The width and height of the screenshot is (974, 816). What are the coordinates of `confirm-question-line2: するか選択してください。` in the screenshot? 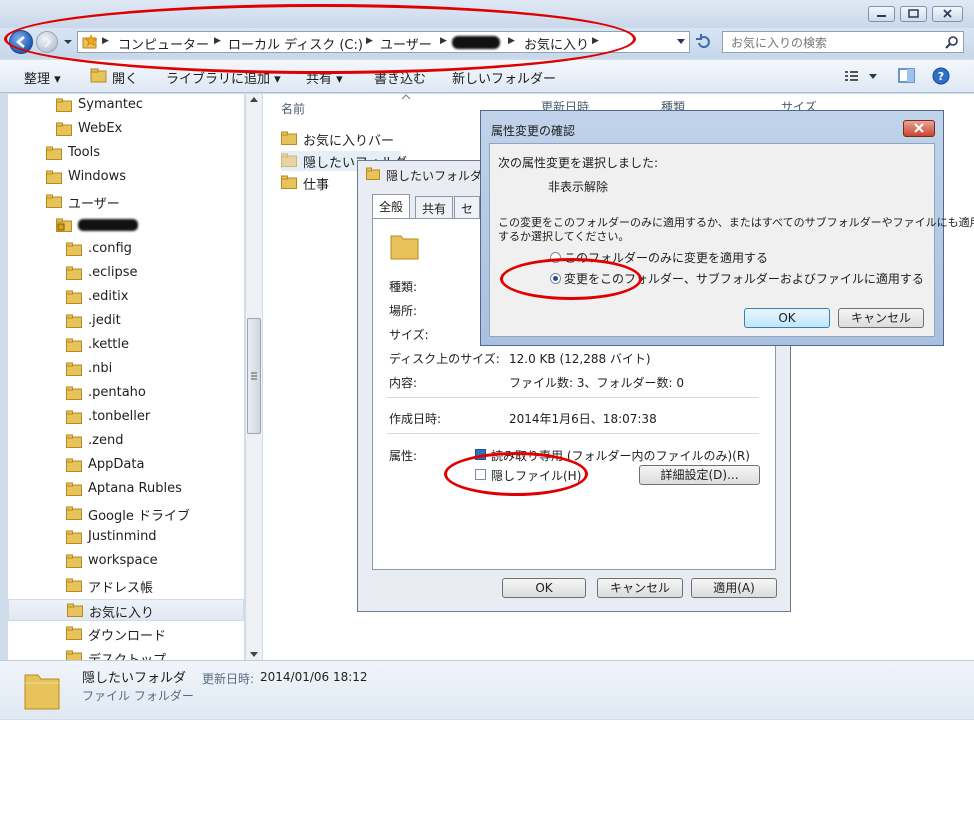 It's located at (564, 236).